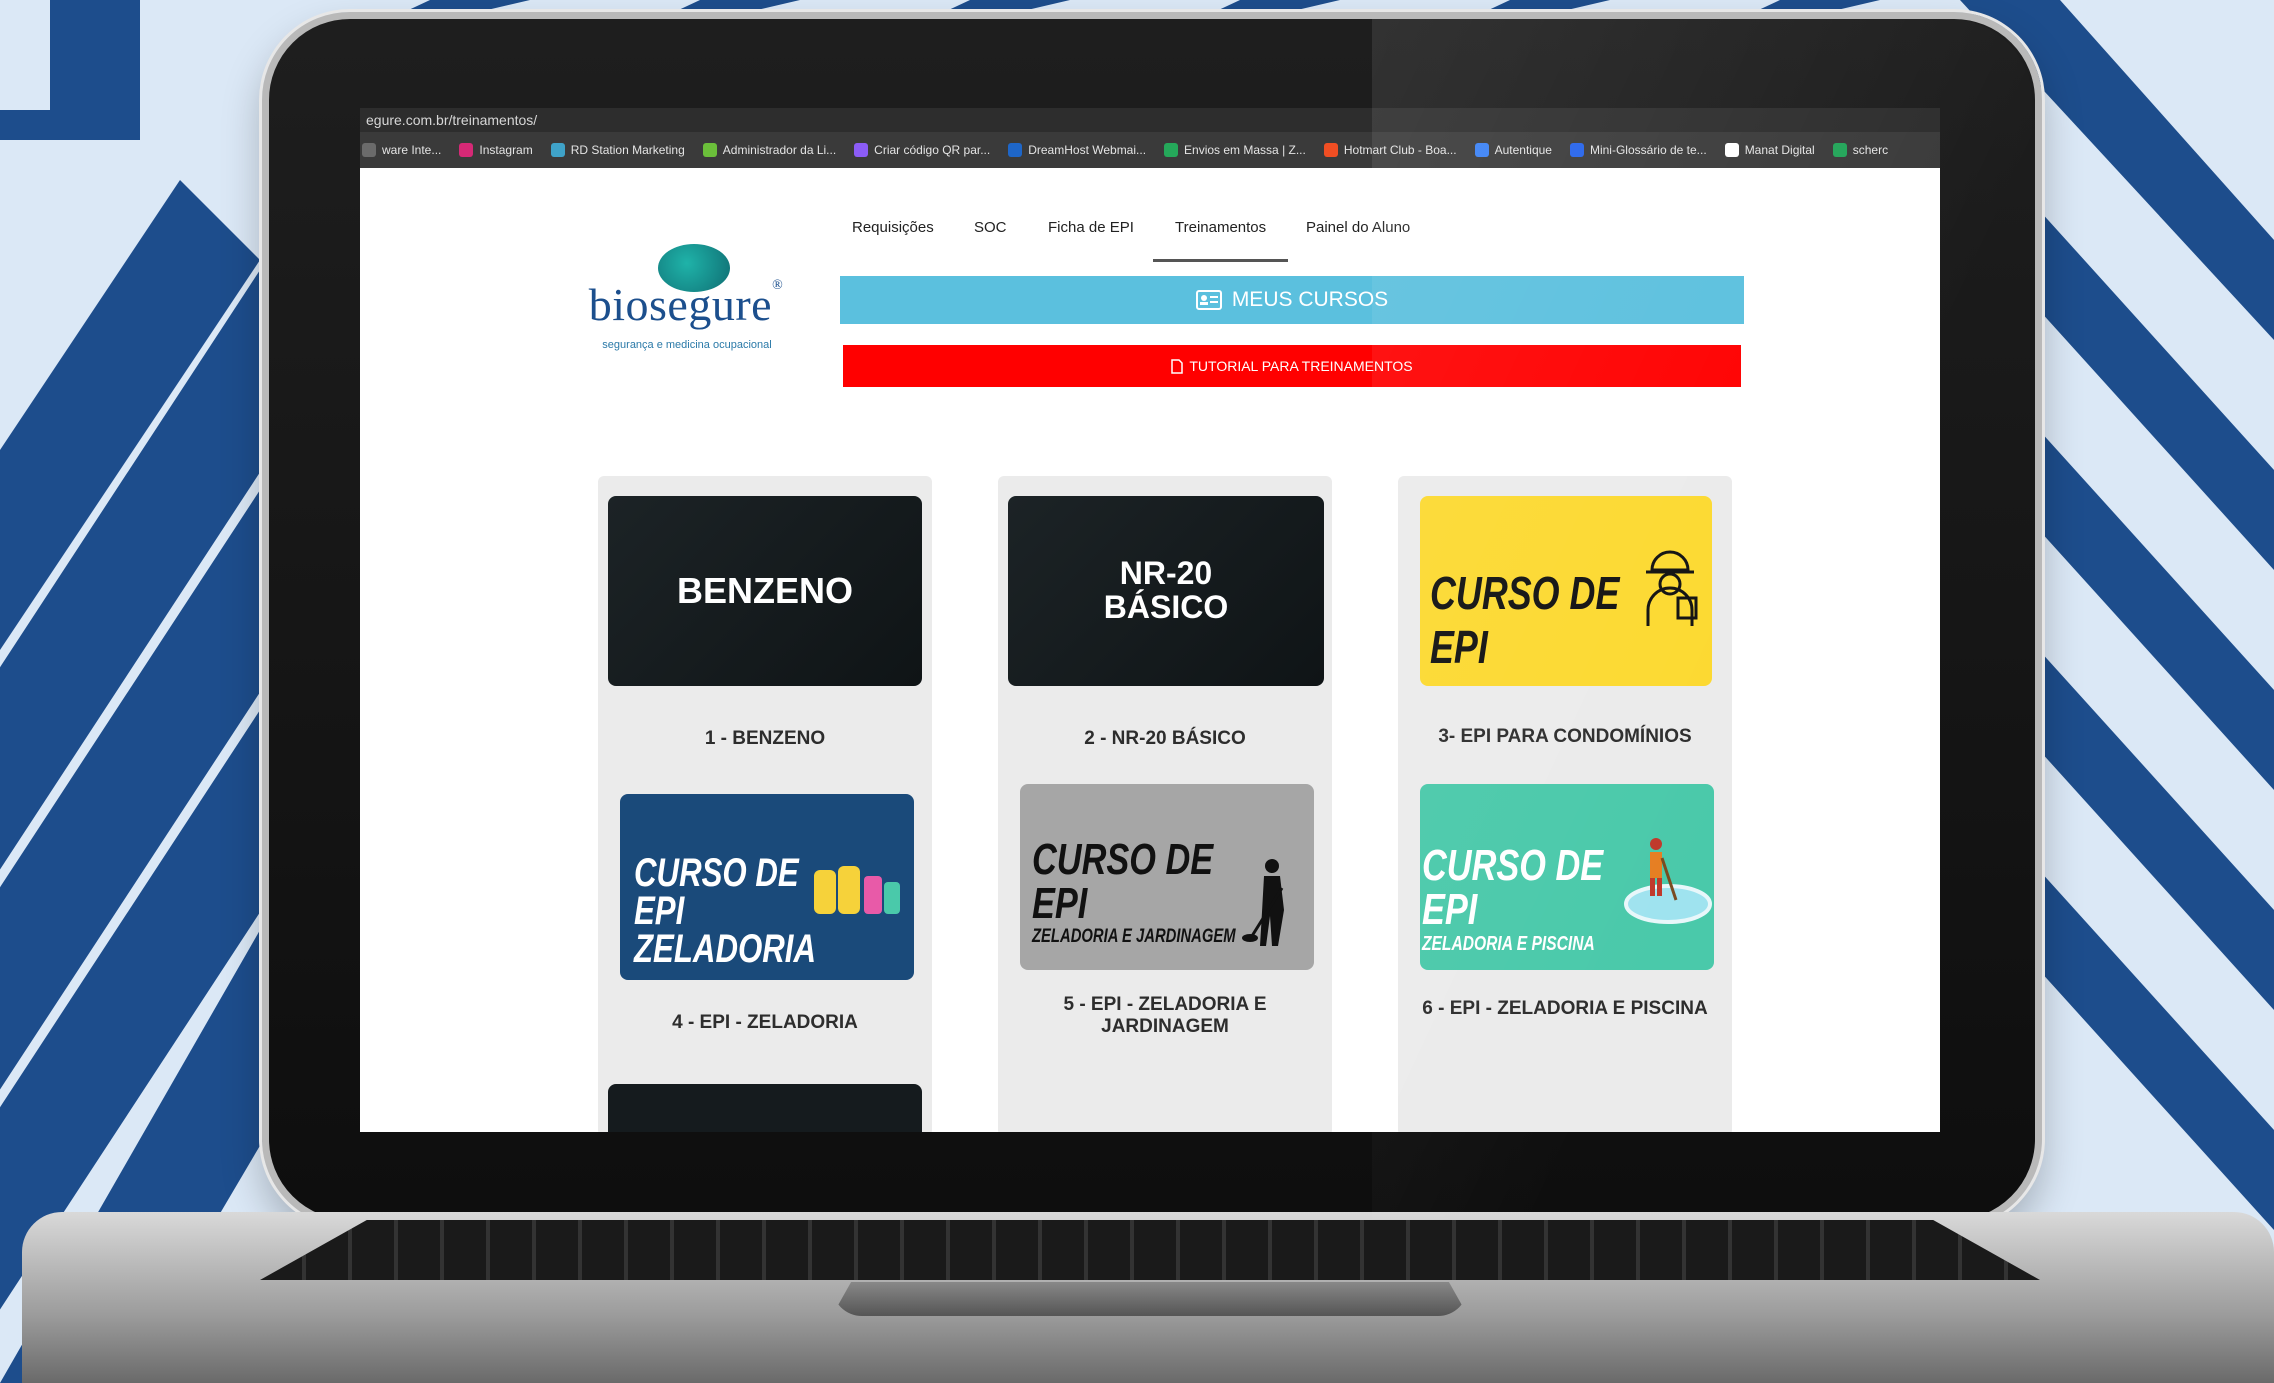 Image resolution: width=2274 pixels, height=1383 pixels. Describe the element at coordinates (765, 739) in the screenshot. I see `course-title: 1 - BENZENO` at that location.